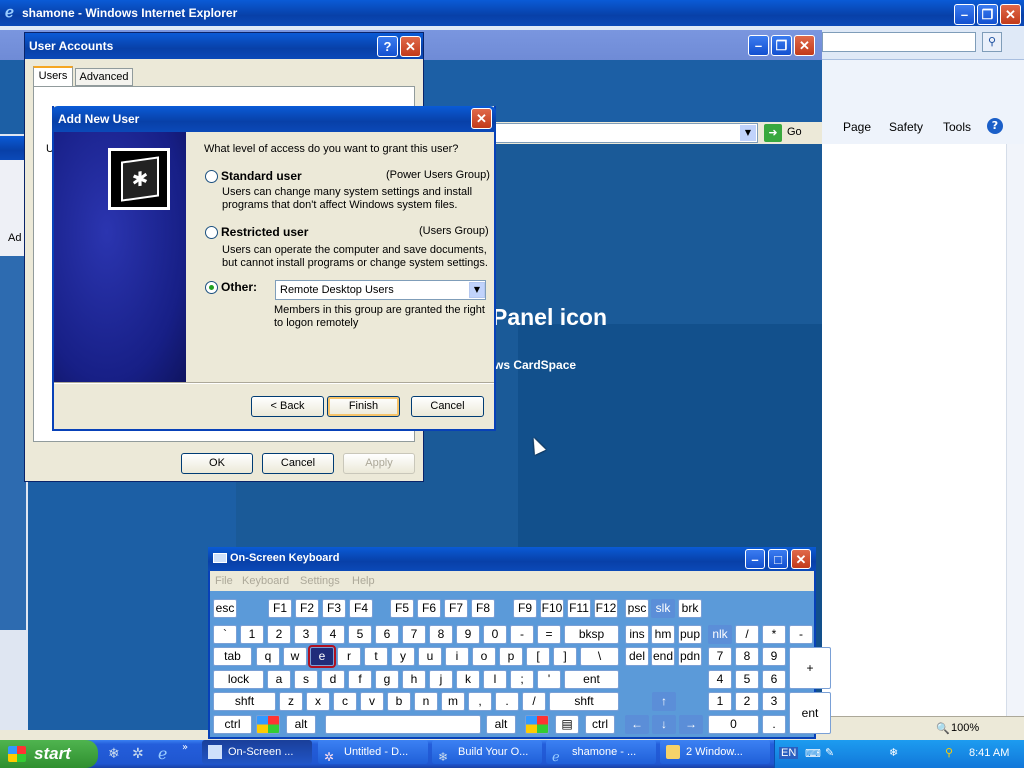 Image resolution: width=1024 pixels, height=768 pixels. What do you see at coordinates (801, 559) in the screenshot?
I see `osk-close-button: ✕` at bounding box center [801, 559].